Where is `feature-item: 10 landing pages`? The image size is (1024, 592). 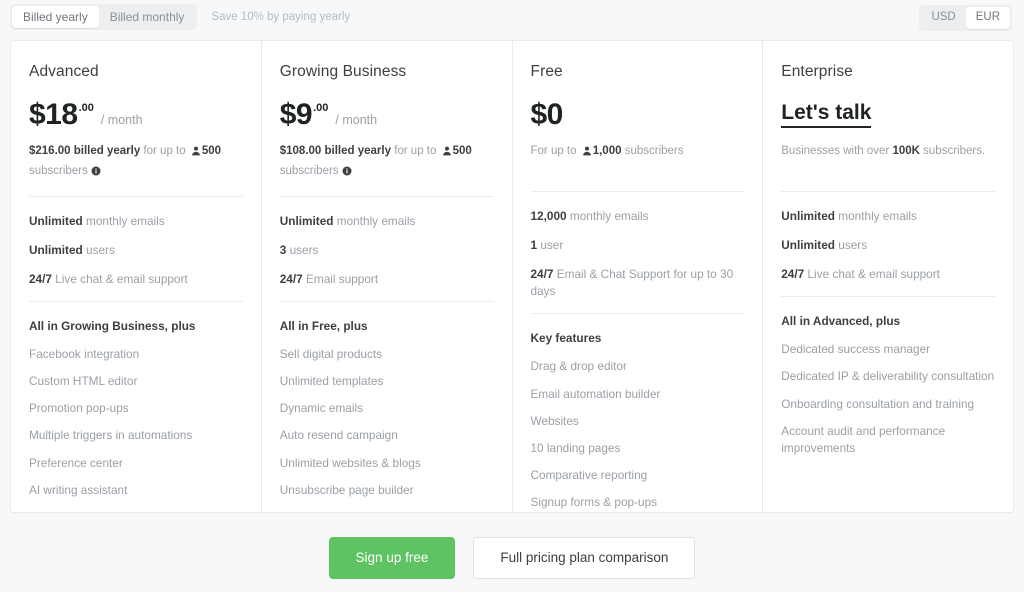
feature-item: 10 landing pages is located at coordinates (575, 447).